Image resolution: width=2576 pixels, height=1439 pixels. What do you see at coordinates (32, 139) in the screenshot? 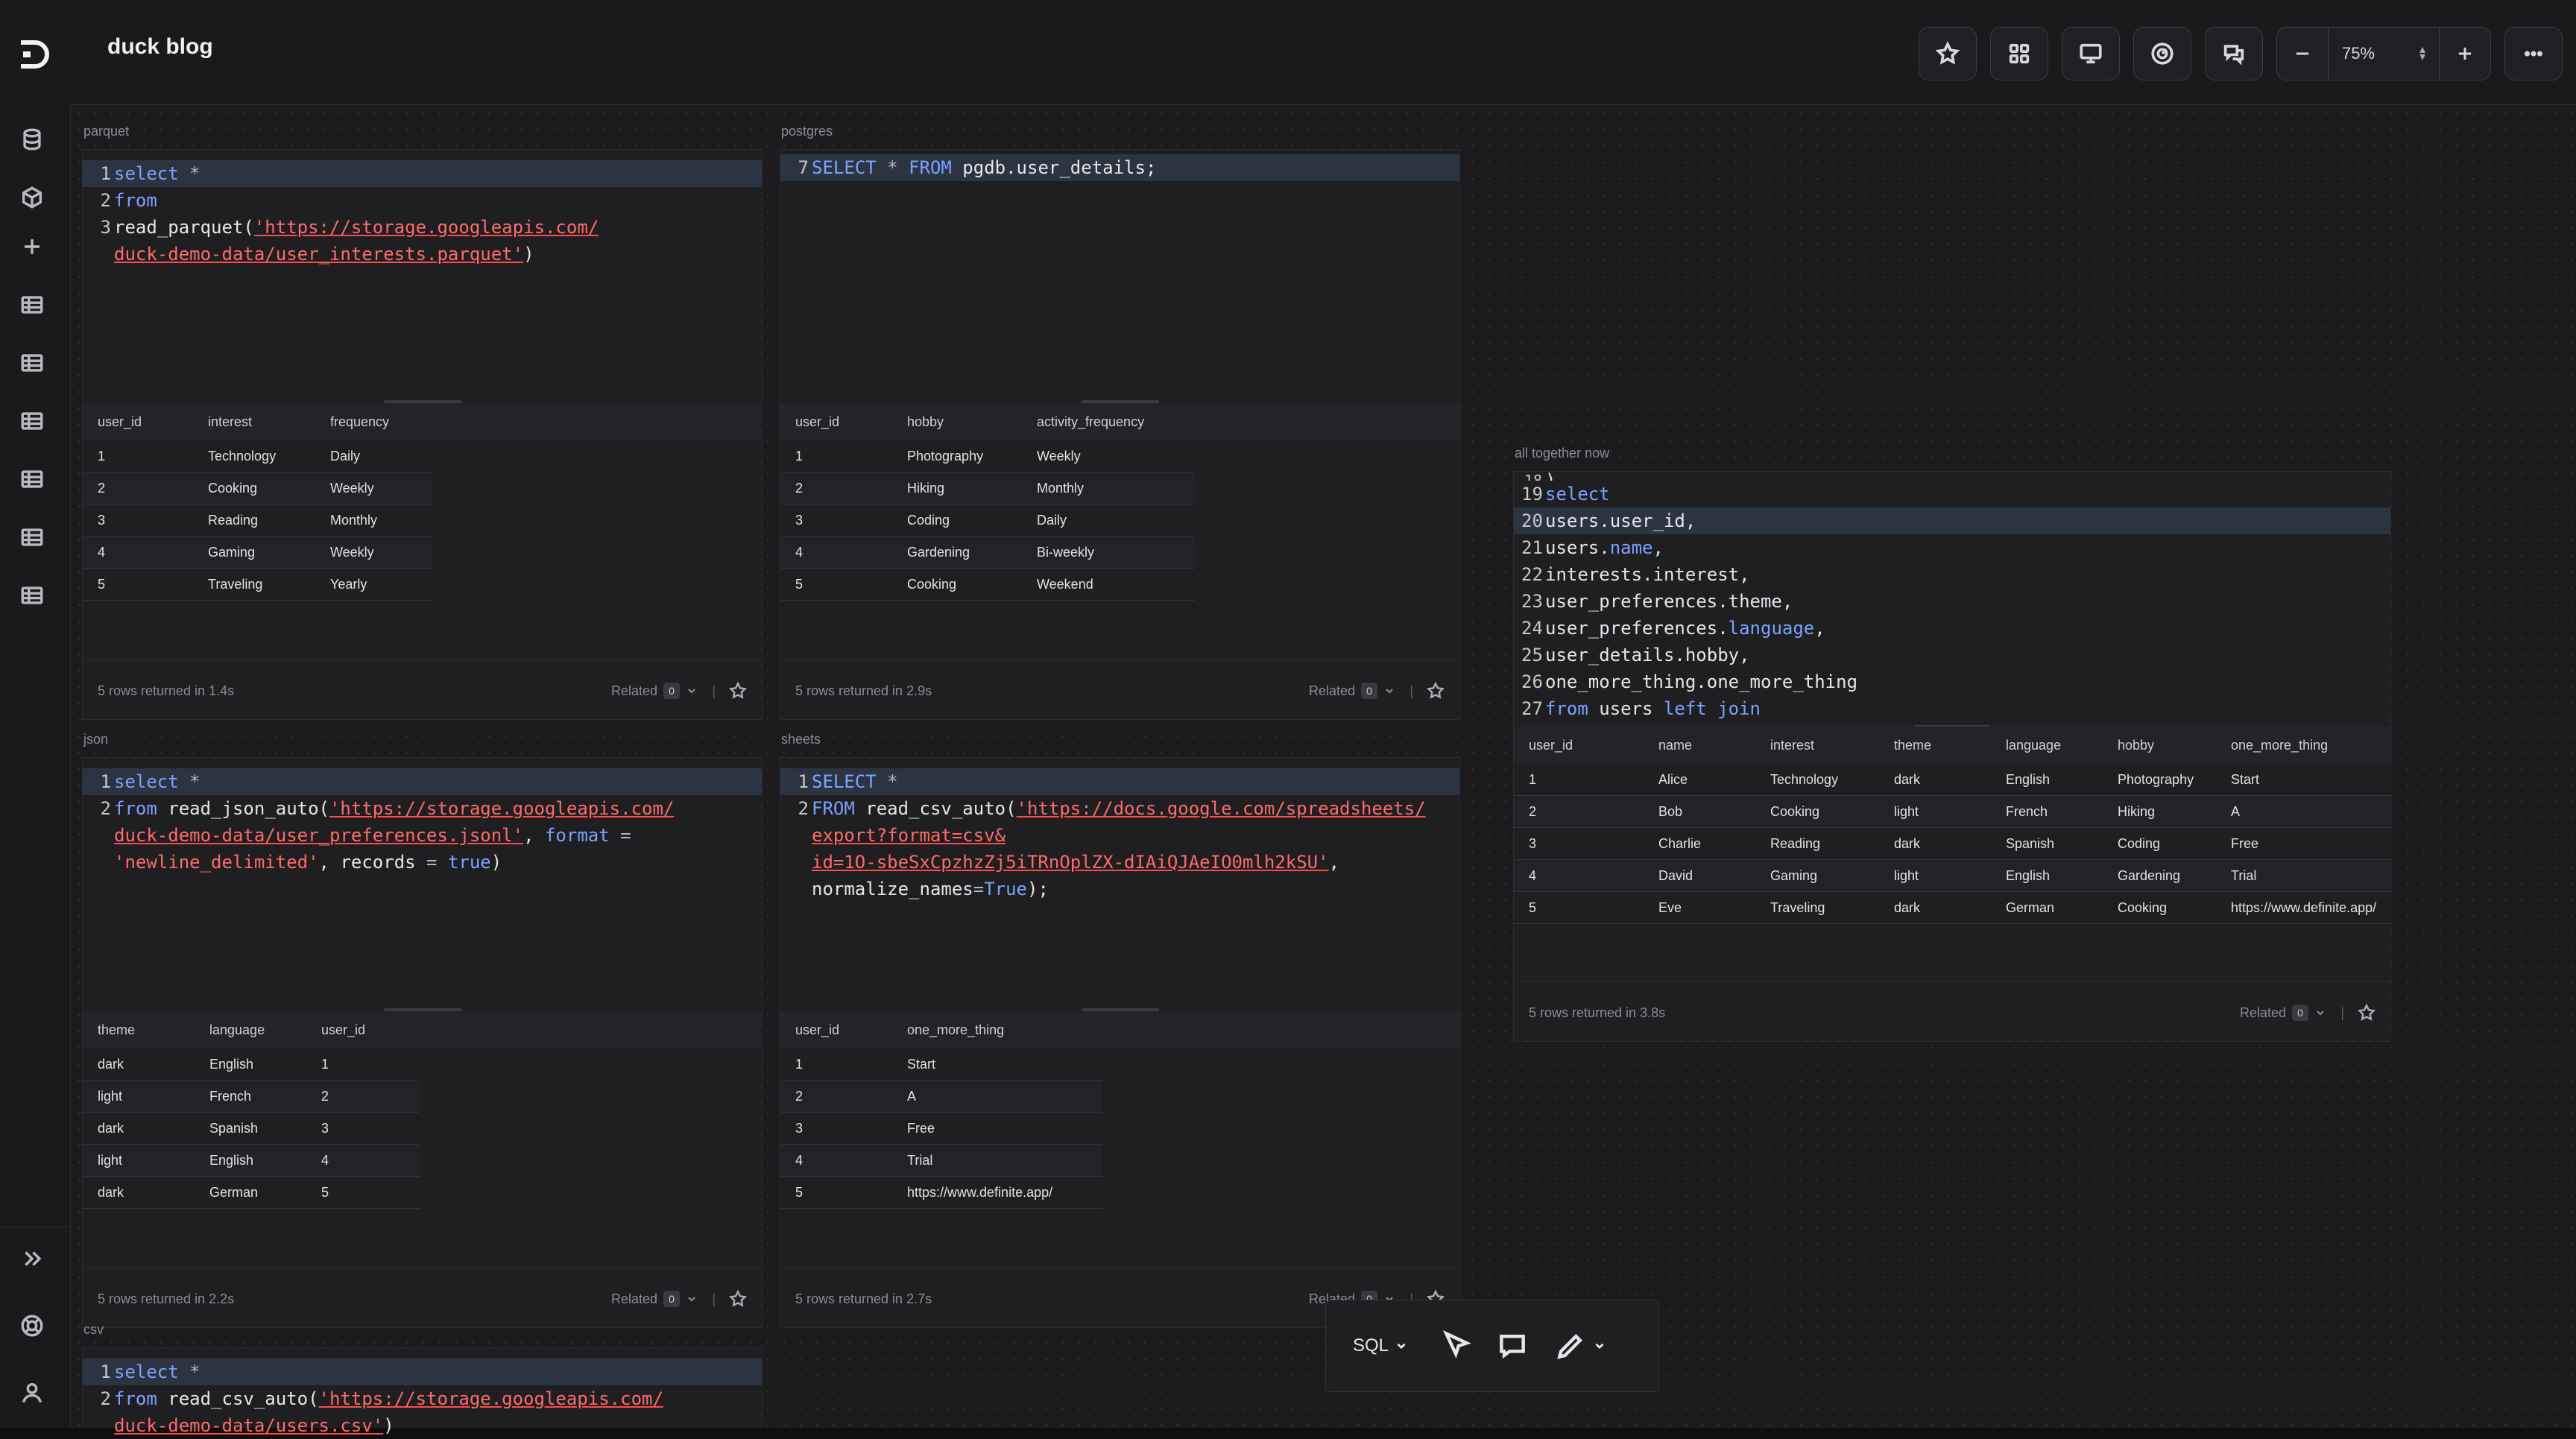
I see `database-button` at bounding box center [32, 139].